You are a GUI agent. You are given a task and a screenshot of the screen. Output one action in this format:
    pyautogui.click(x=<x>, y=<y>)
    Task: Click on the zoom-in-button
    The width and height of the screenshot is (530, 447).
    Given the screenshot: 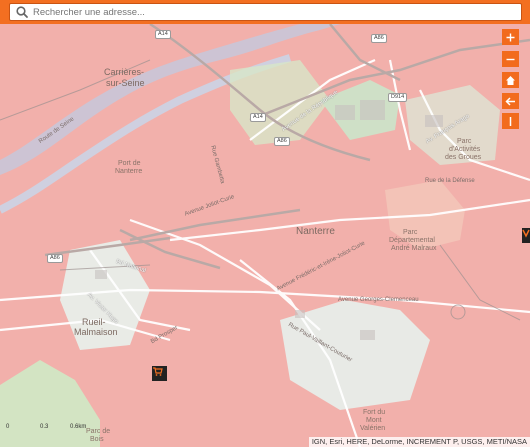 What is the action you would take?
    pyautogui.click(x=510, y=37)
    